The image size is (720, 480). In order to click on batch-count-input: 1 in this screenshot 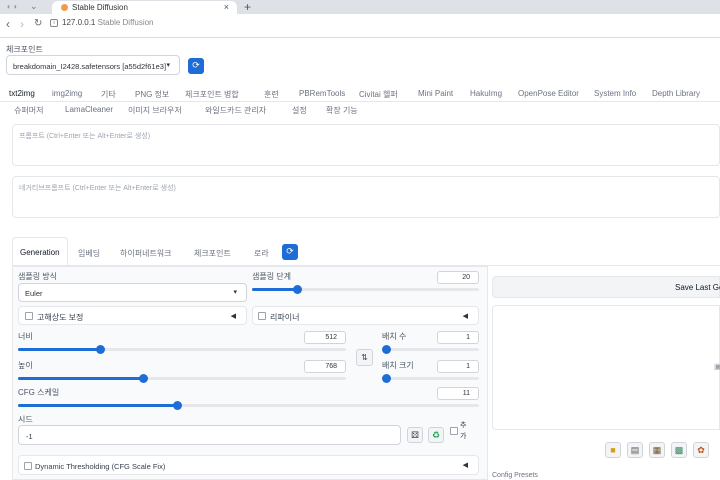, I will do `click(458, 337)`.